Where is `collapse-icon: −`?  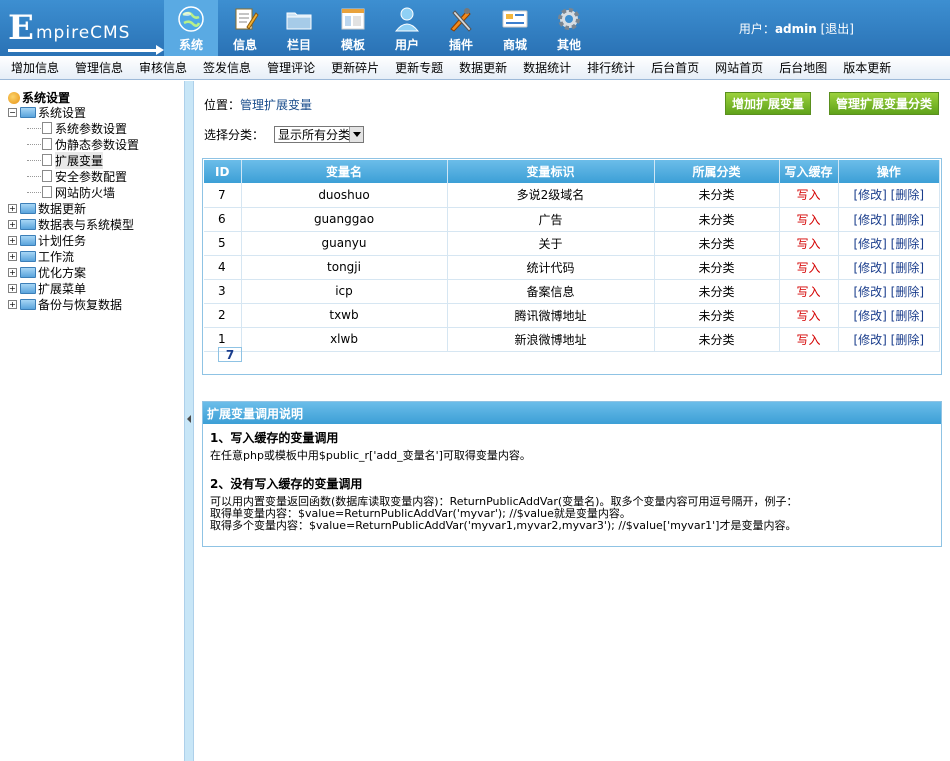 collapse-icon: − is located at coordinates (12, 112).